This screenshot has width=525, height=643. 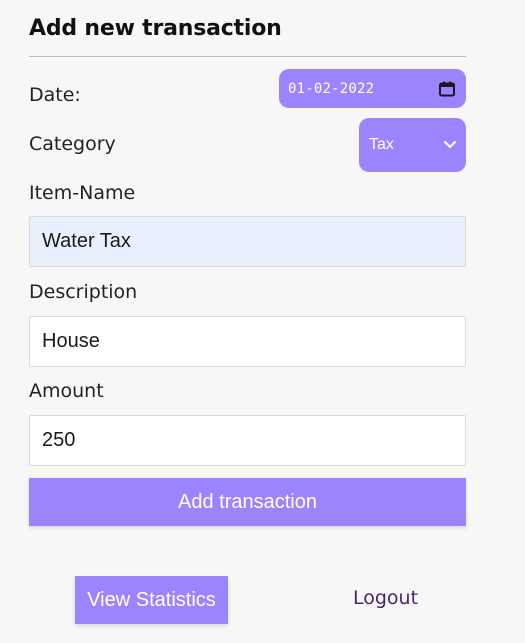 What do you see at coordinates (385, 598) in the screenshot?
I see `logout-link: Logout` at bounding box center [385, 598].